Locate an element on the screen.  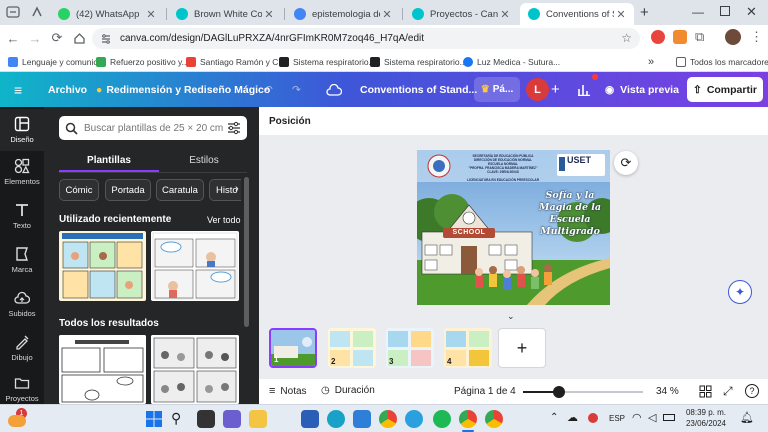
chevron-right-icon: › is located at coordinates (237, 189).